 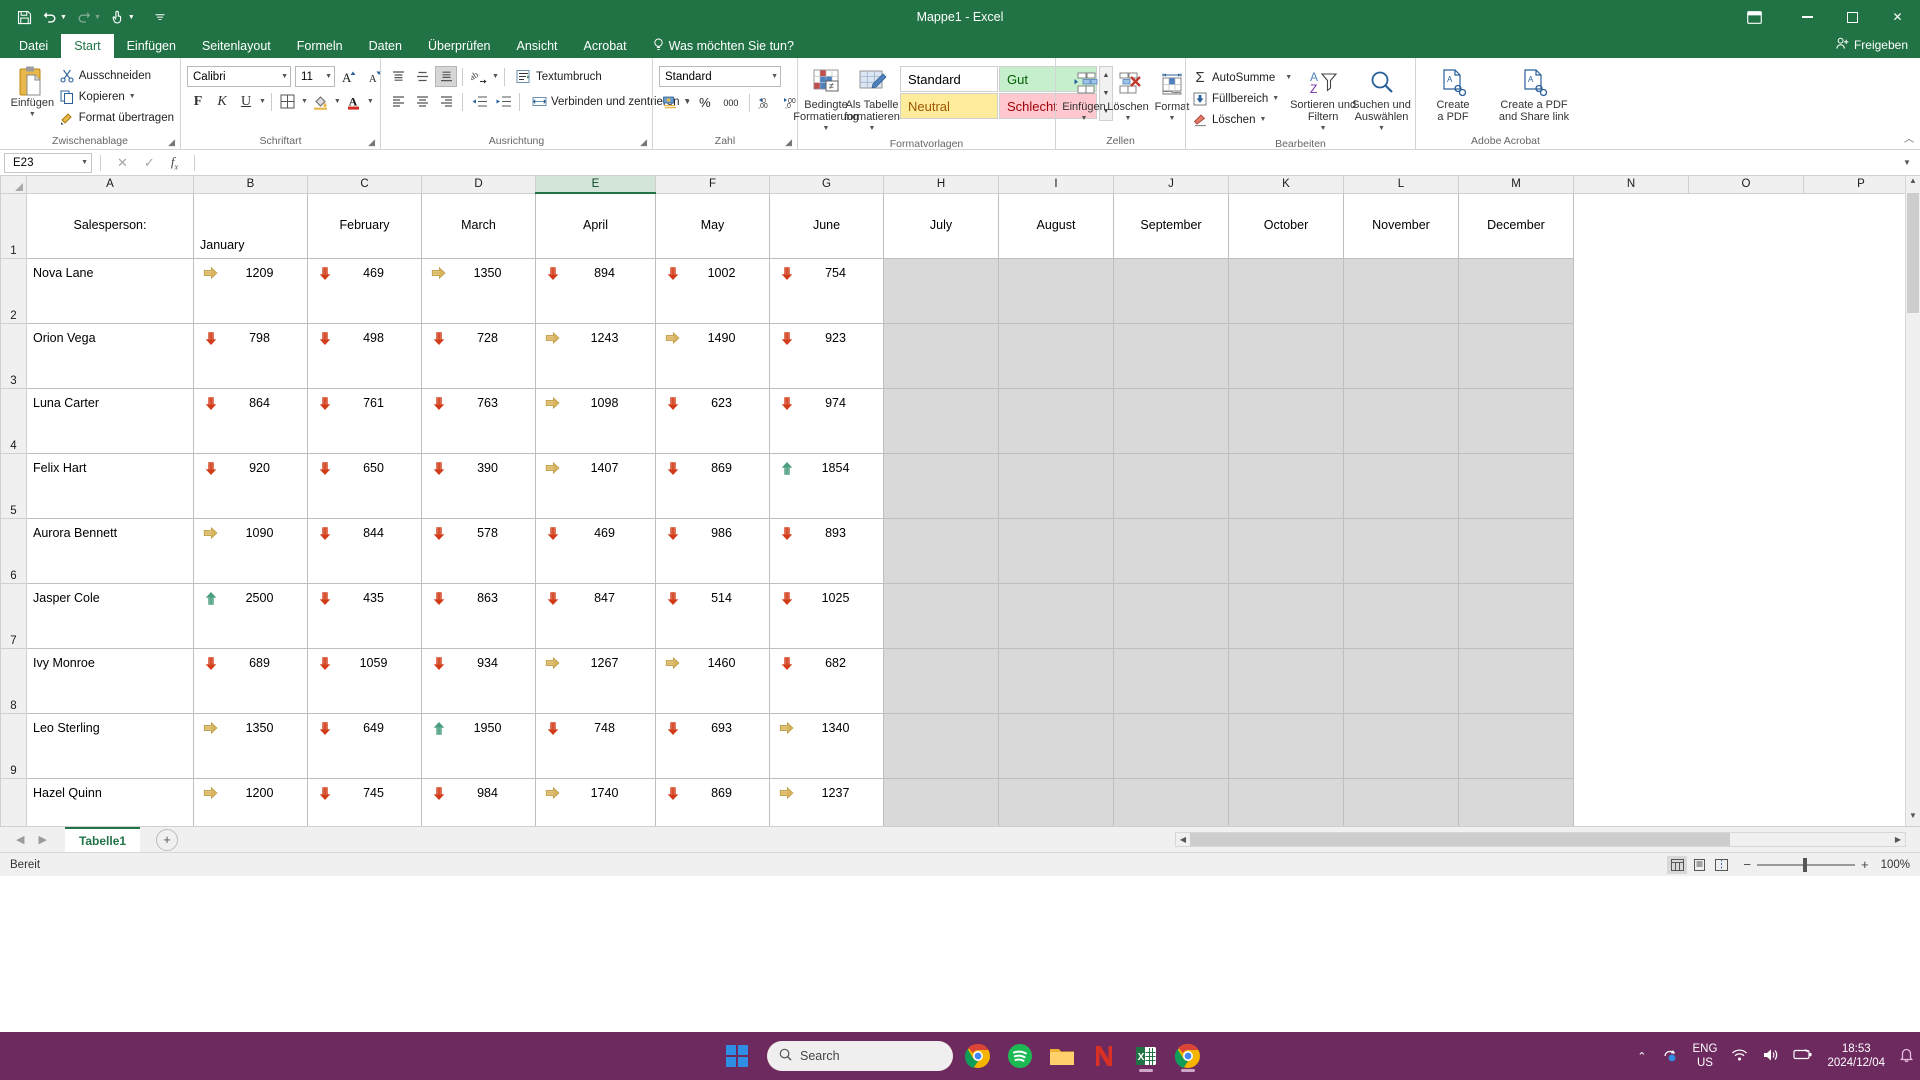 I want to click on close-button: ✕, so click(x=1897, y=17).